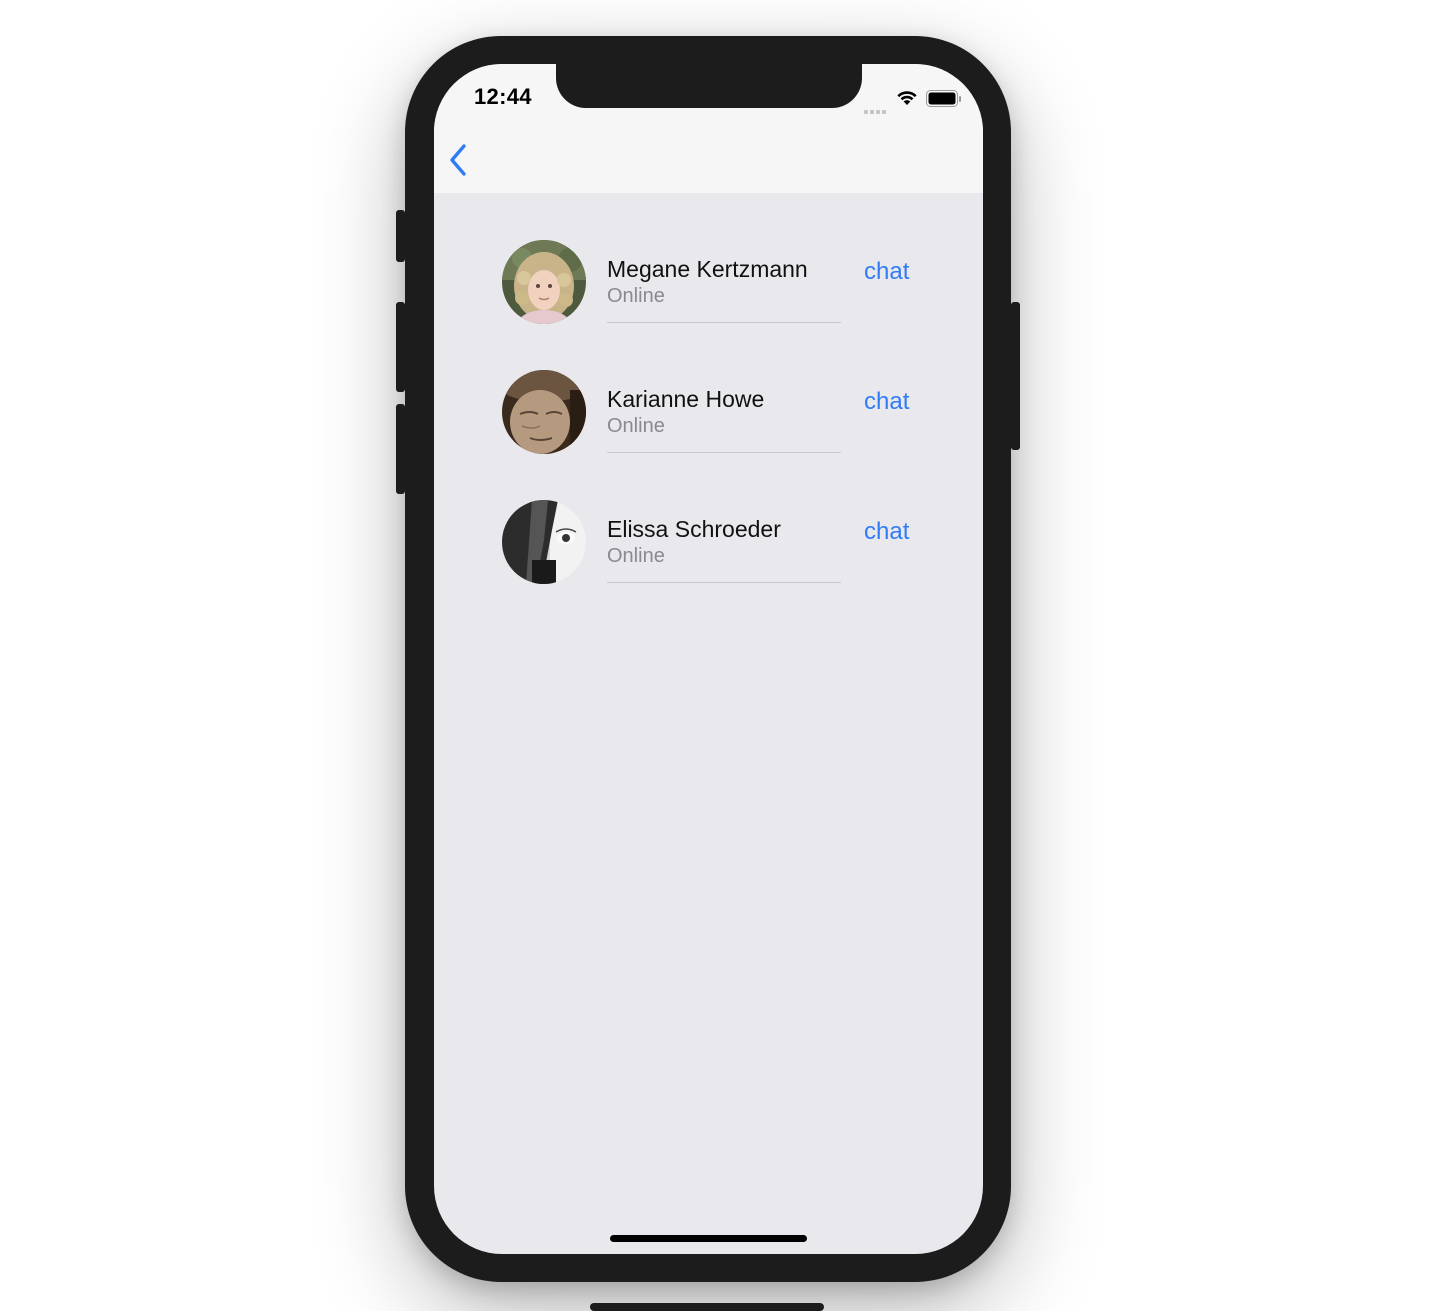 Image resolution: width=1436 pixels, height=1311 pixels. What do you see at coordinates (707, 269) in the screenshot?
I see `contact-name: Megane Kertzmann` at bounding box center [707, 269].